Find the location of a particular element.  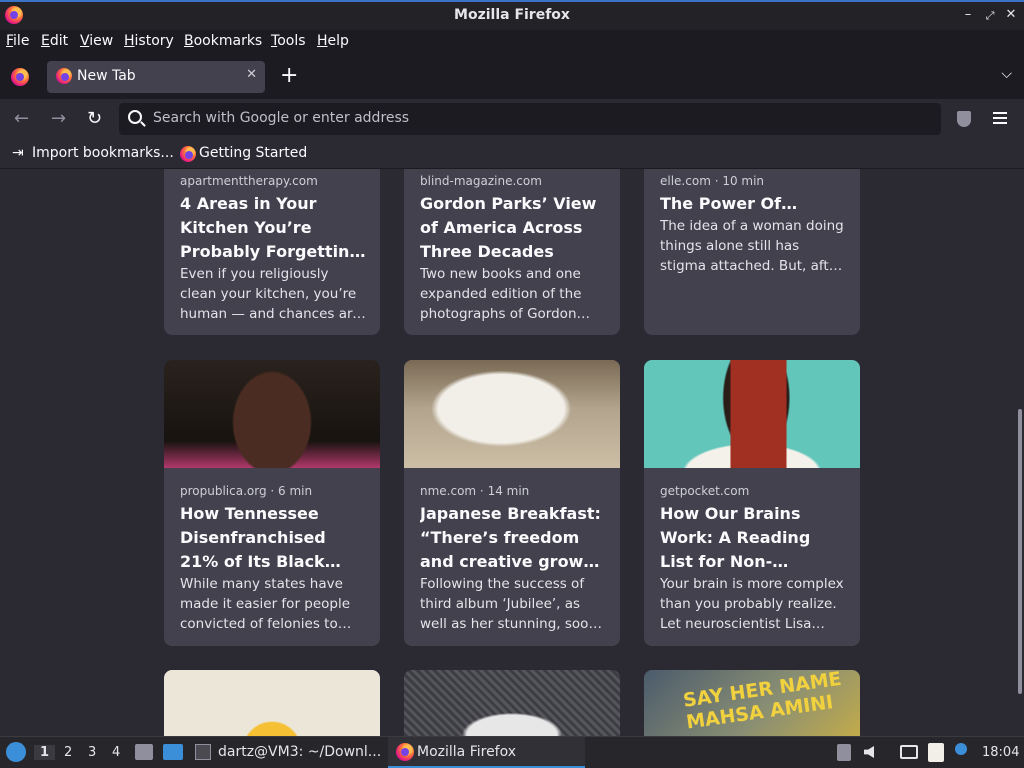

file-manager-icon is located at coordinates (144, 752).